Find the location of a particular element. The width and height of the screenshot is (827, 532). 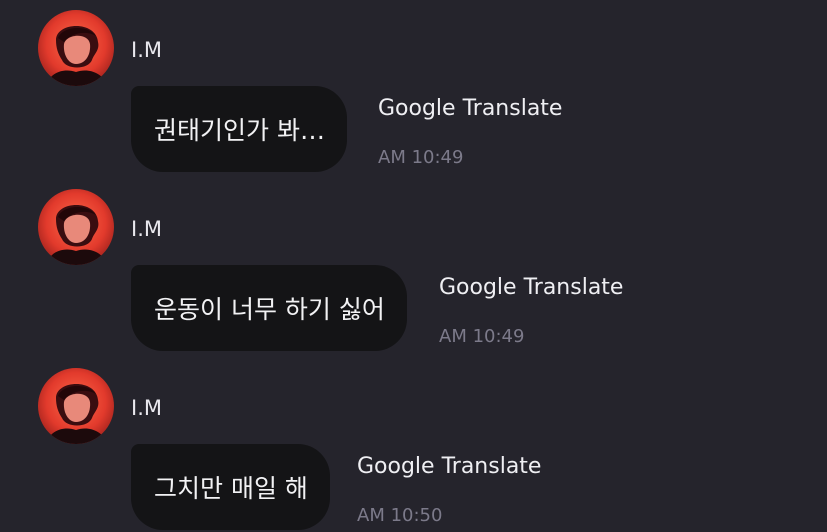

message-bubble: 그치만 매일 해 is located at coordinates (230, 487).